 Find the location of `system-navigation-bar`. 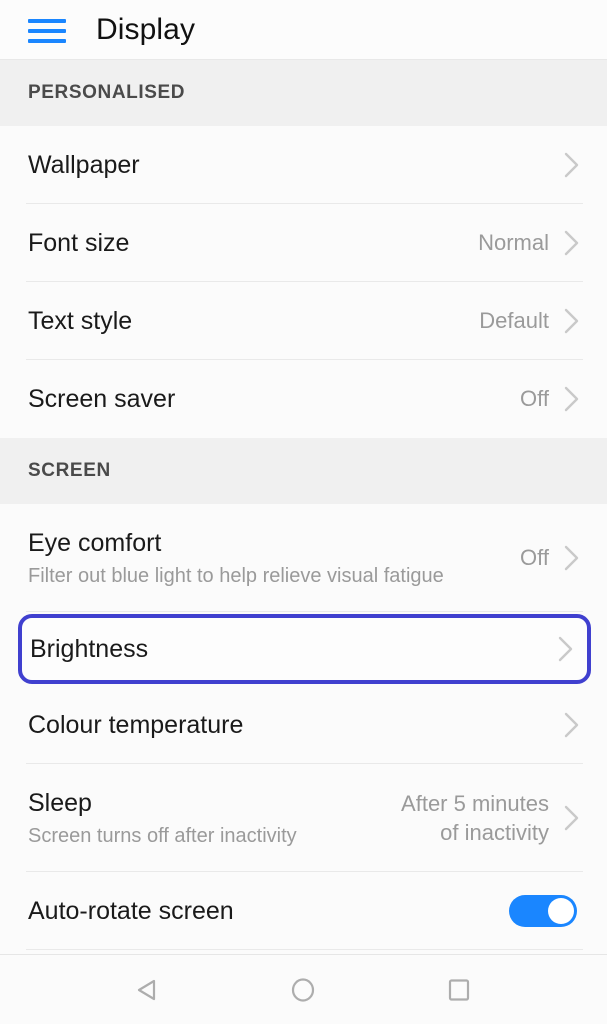

system-navigation-bar is located at coordinates (303, 989).